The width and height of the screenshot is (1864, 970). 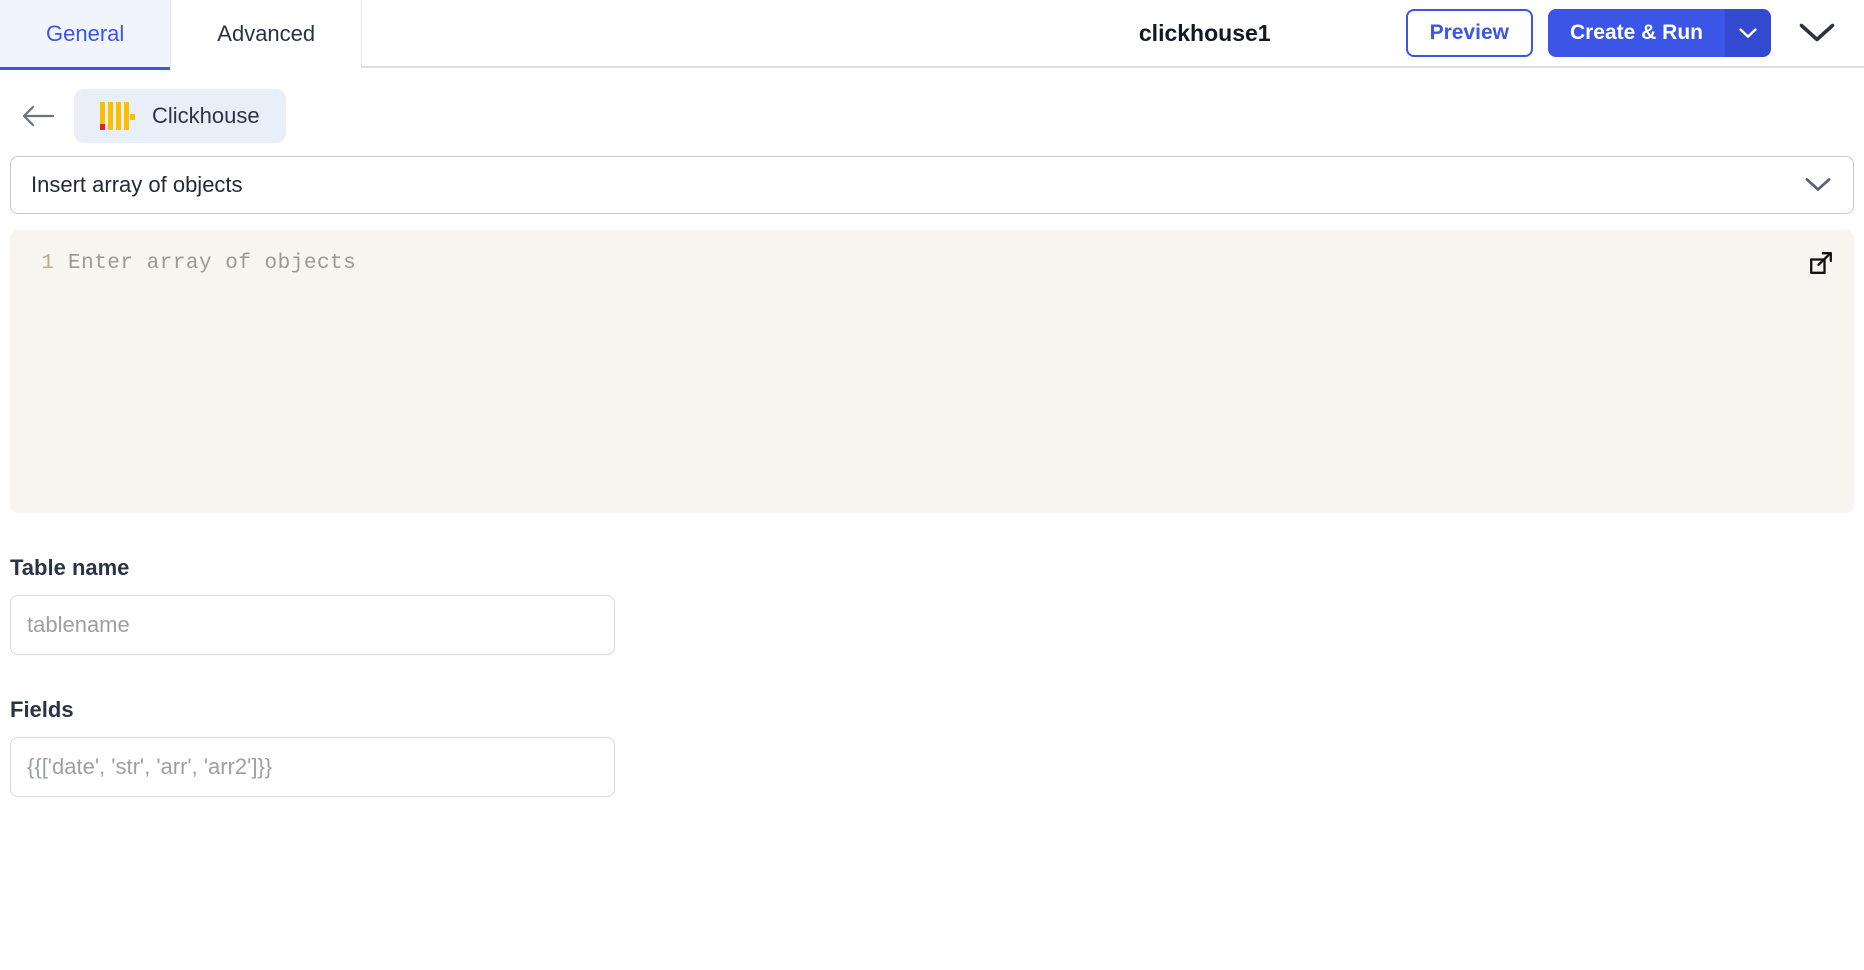 I want to click on breadcrumb: Clickhouse, so click(x=932, y=107).